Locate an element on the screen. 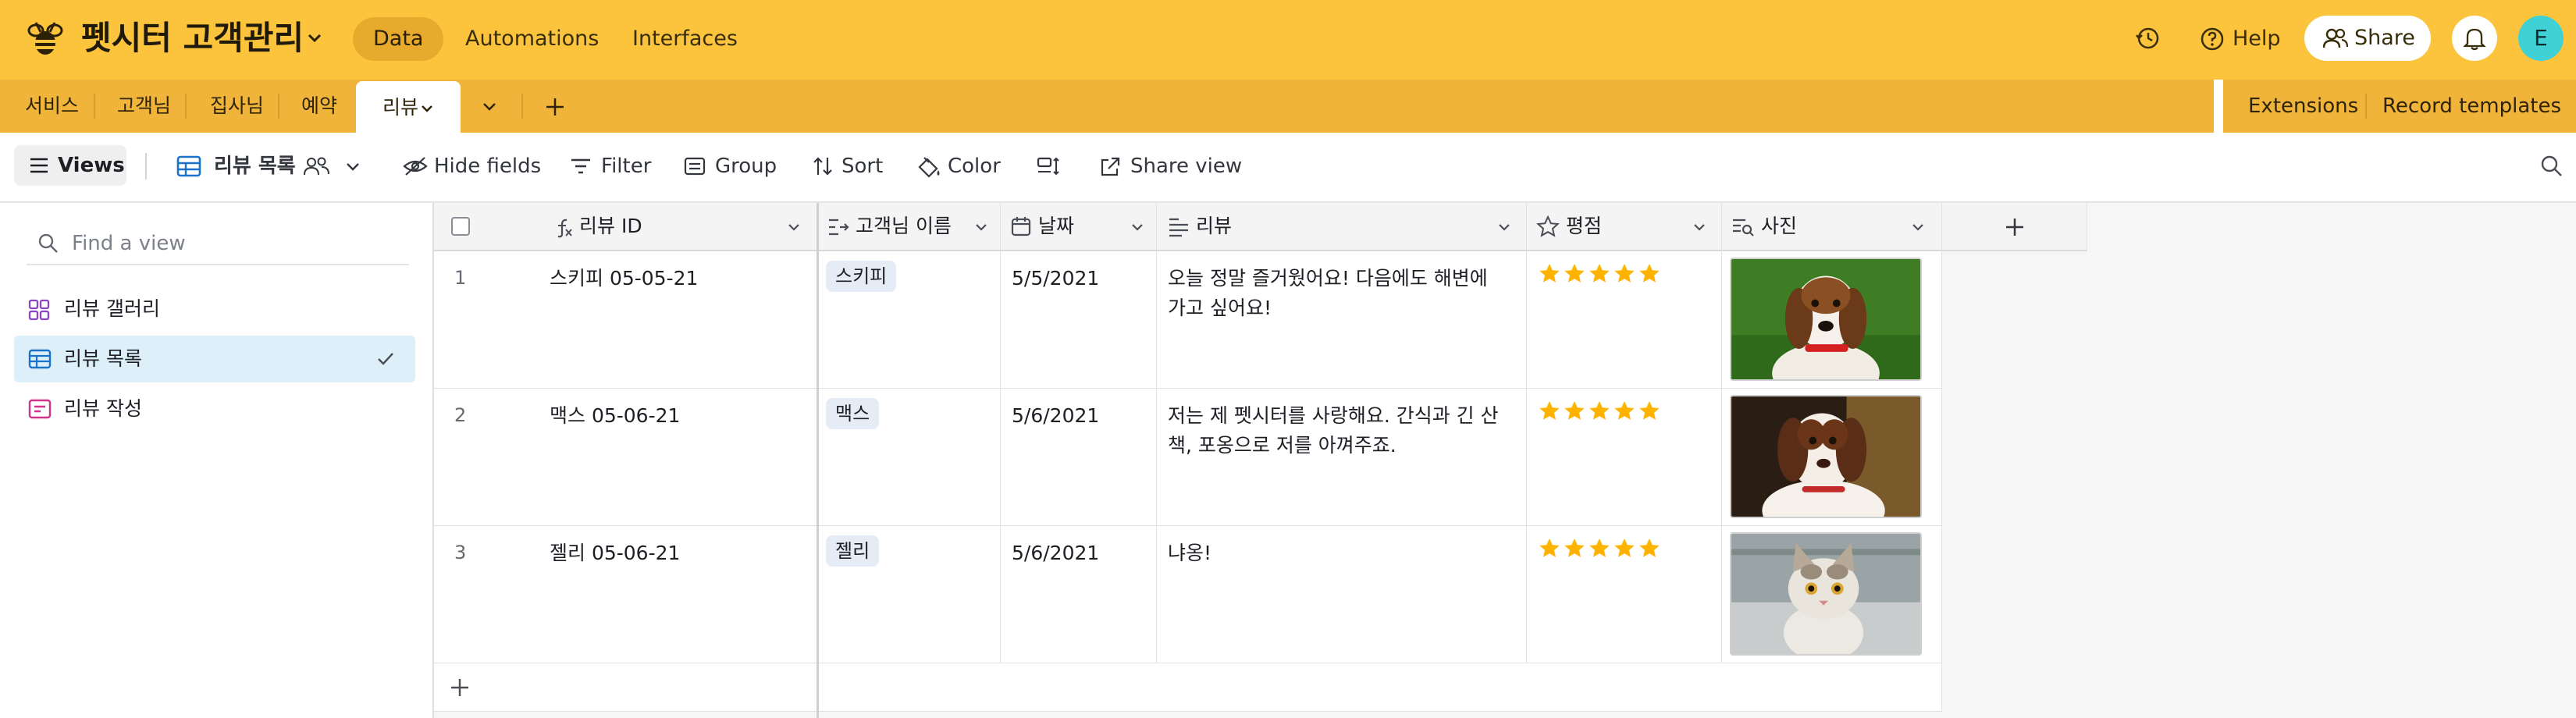  add-record-row-fill is located at coordinates (1380, 687).